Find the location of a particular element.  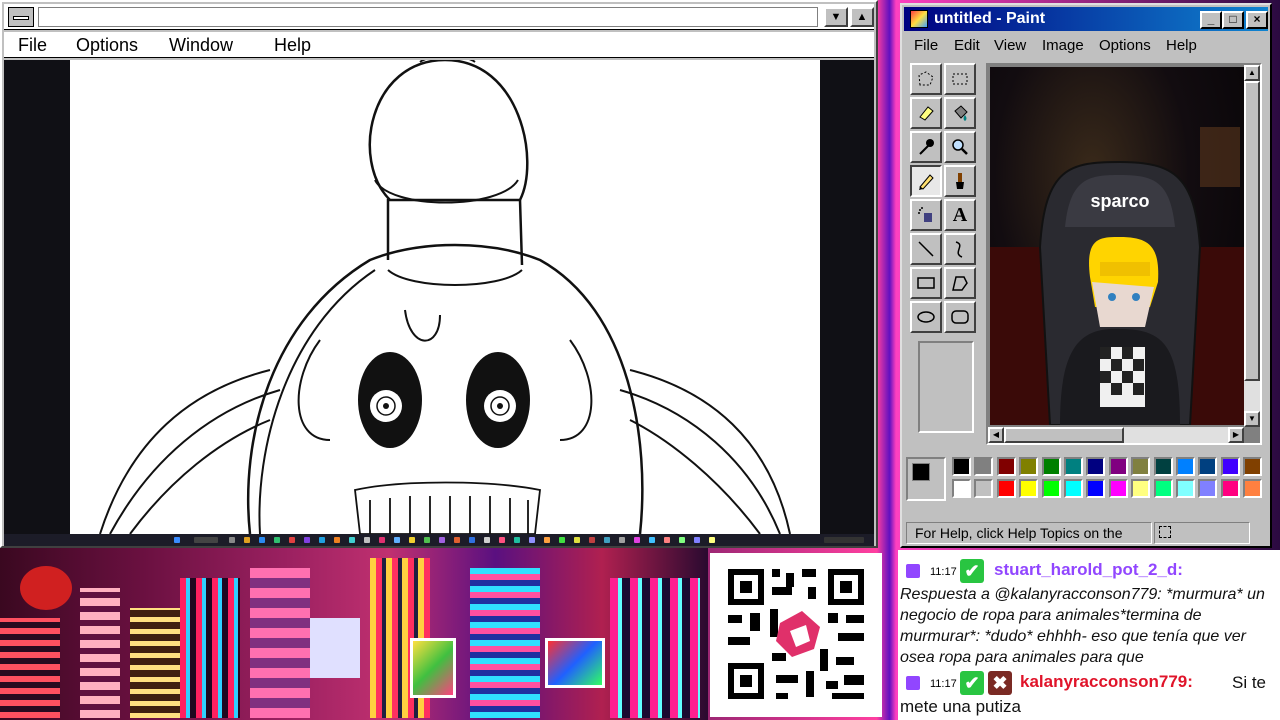

text-icon: A is located at coordinates (960, 215).